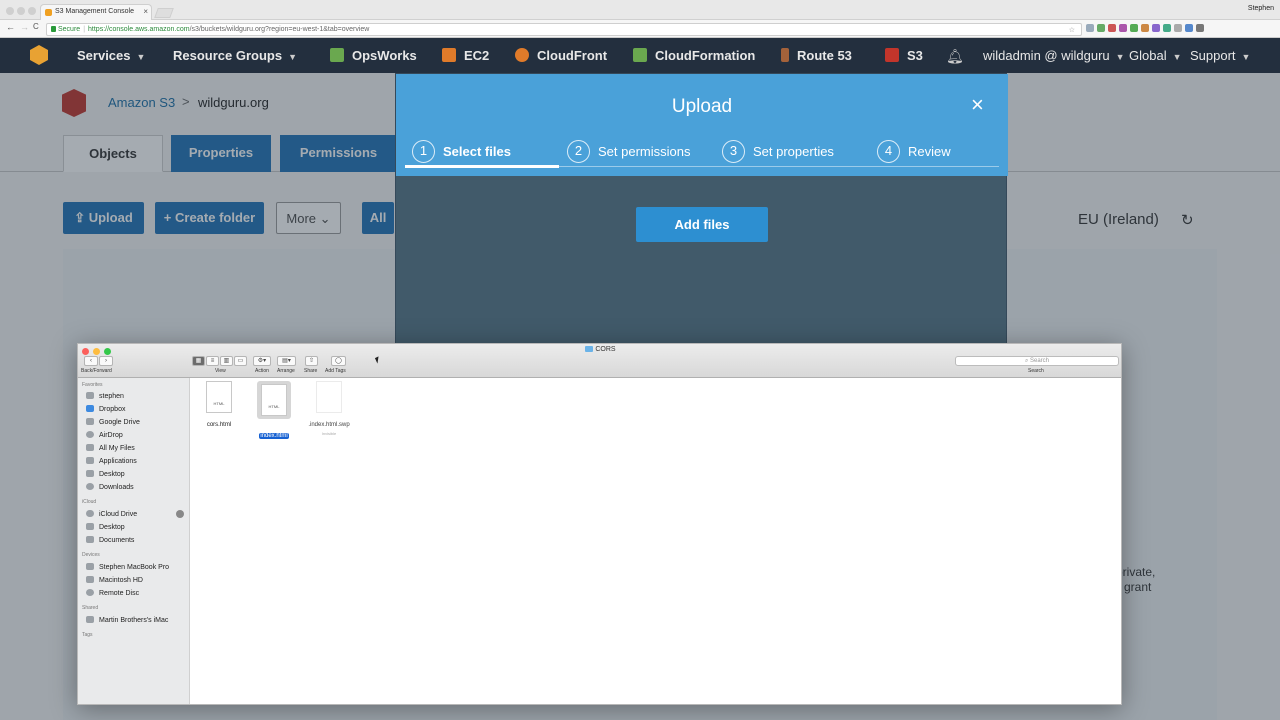 The image size is (1280, 720). What do you see at coordinates (105, 396) in the screenshot?
I see `sidebar-item-stephen: stephen` at bounding box center [105, 396].